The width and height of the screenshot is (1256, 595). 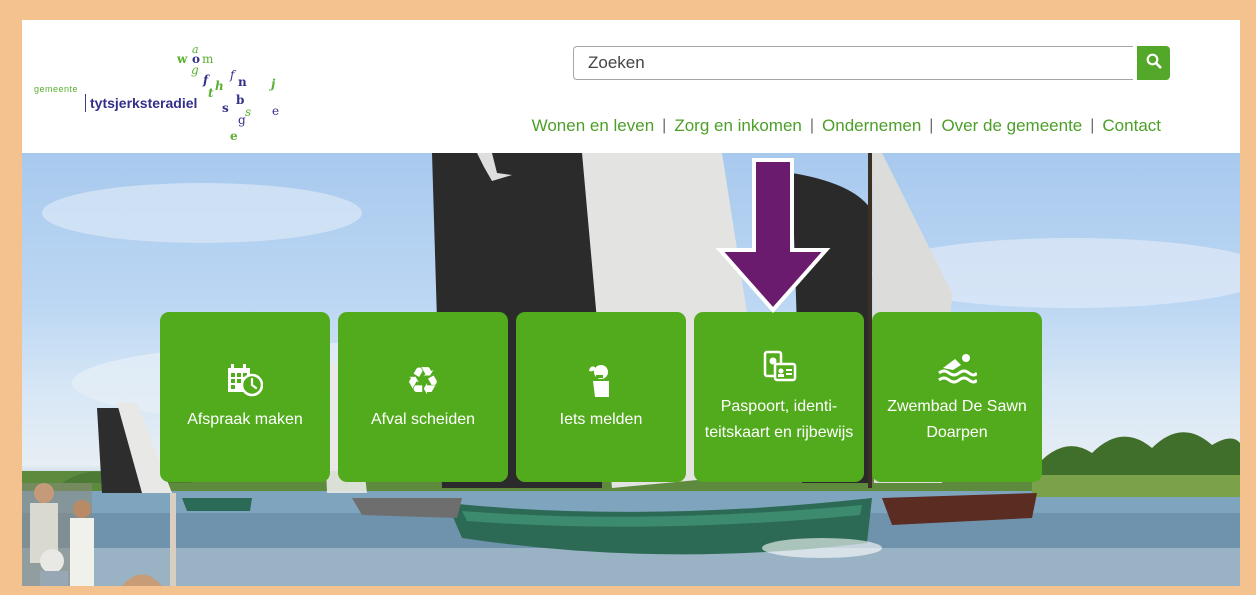 I want to click on highlight-arrow, so click(x=773, y=236).